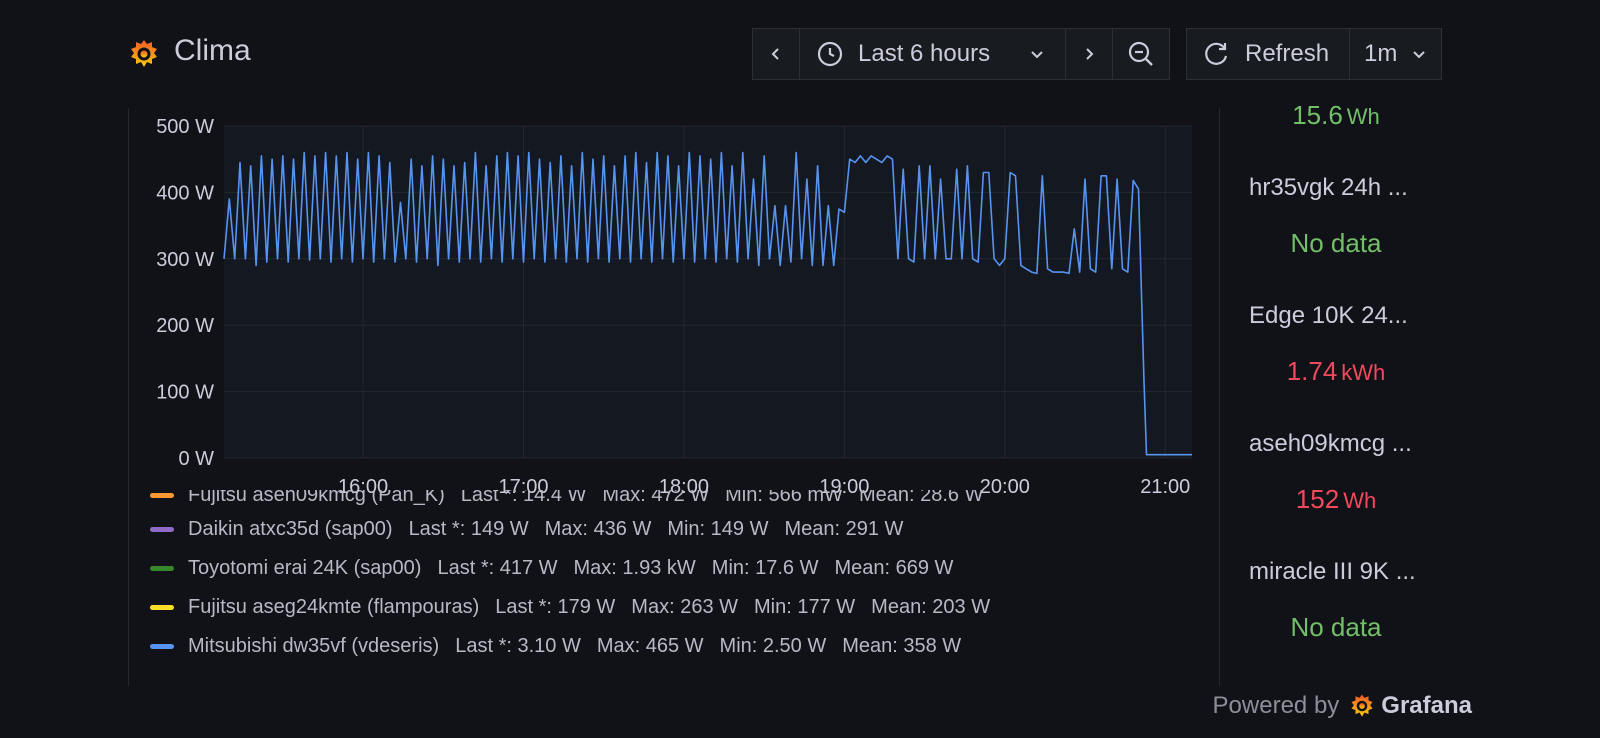  Describe the element at coordinates (931, 606) in the screenshot. I see `legend-mean-value: Mean: 203 W` at that location.